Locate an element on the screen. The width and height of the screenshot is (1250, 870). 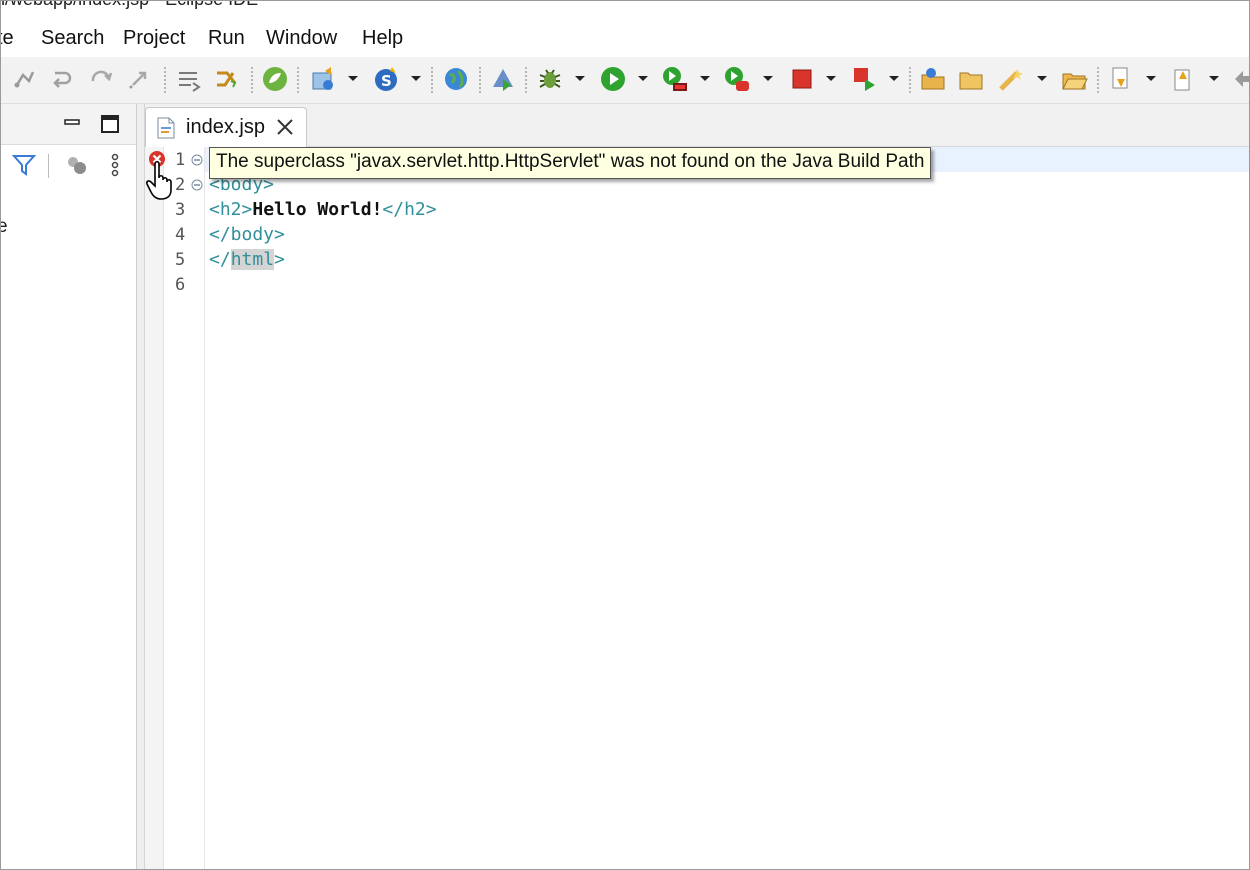
debug-icon is located at coordinates (550, 79).